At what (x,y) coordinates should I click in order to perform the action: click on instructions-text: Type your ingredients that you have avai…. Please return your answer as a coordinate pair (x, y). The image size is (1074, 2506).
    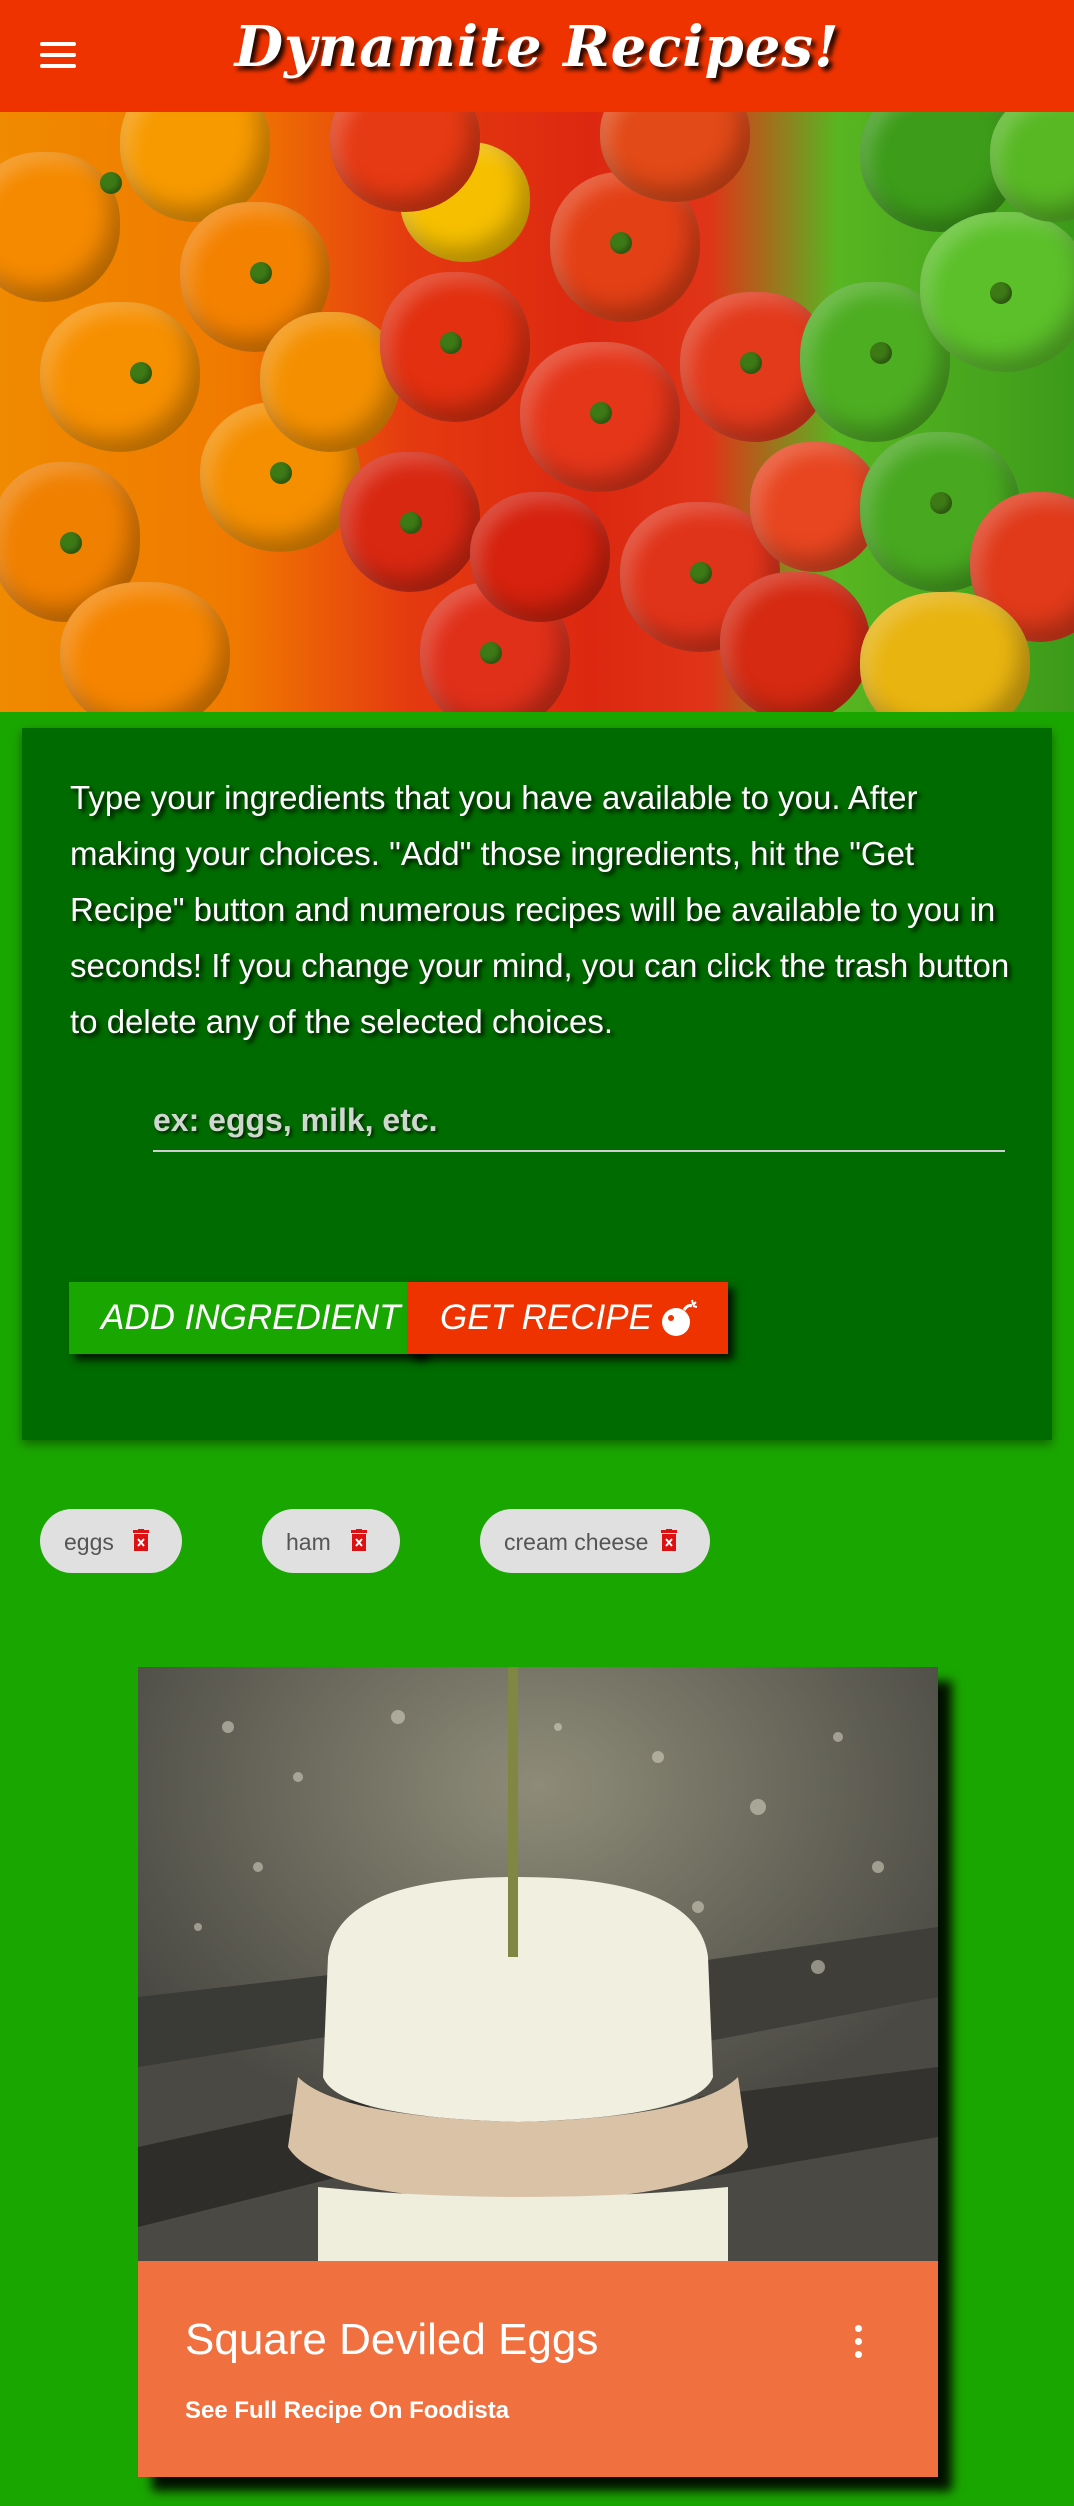
    Looking at the image, I should click on (540, 909).